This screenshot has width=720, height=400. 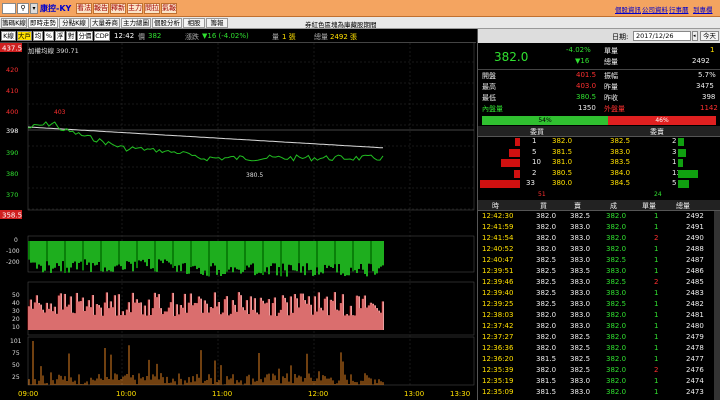 I want to click on main-force-button: 主力, so click(x=135, y=8).